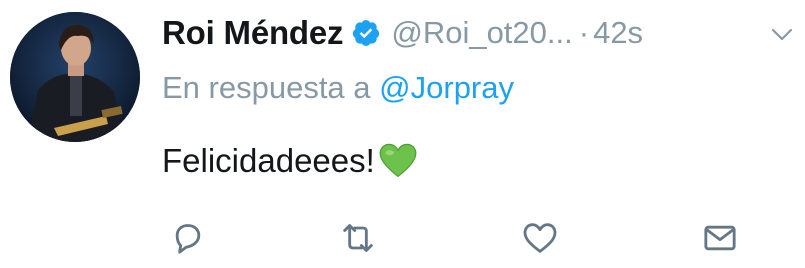 Image resolution: width=805 pixels, height=268 pixels. What do you see at coordinates (446, 87) in the screenshot?
I see `reply-mention-link: @Jorpray` at bounding box center [446, 87].